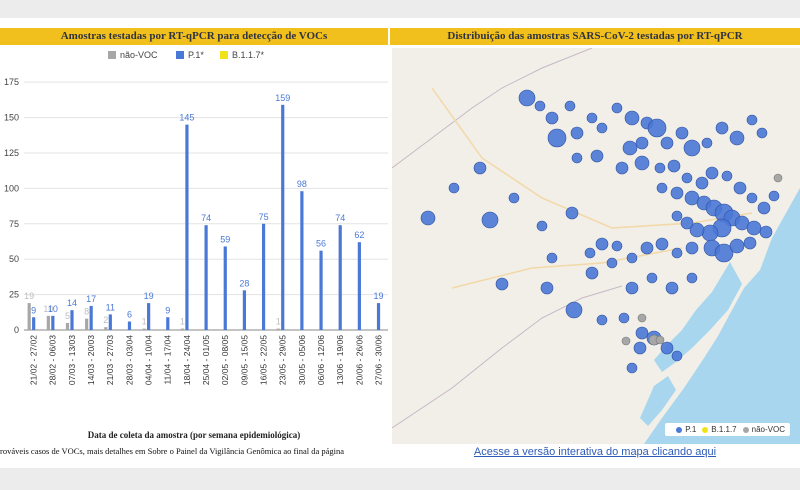 Image resolution: width=800 pixels, height=490 pixels. Describe the element at coordinates (72, 360) in the screenshot. I see `x-tick-label: 07/03 - 13/03` at that location.